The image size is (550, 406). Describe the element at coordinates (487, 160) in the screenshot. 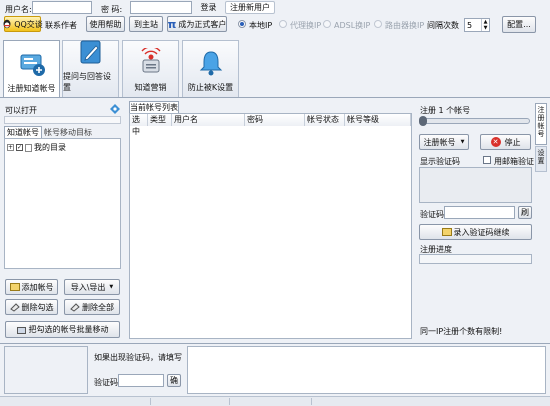

I see `email-verify-checkbox` at that location.